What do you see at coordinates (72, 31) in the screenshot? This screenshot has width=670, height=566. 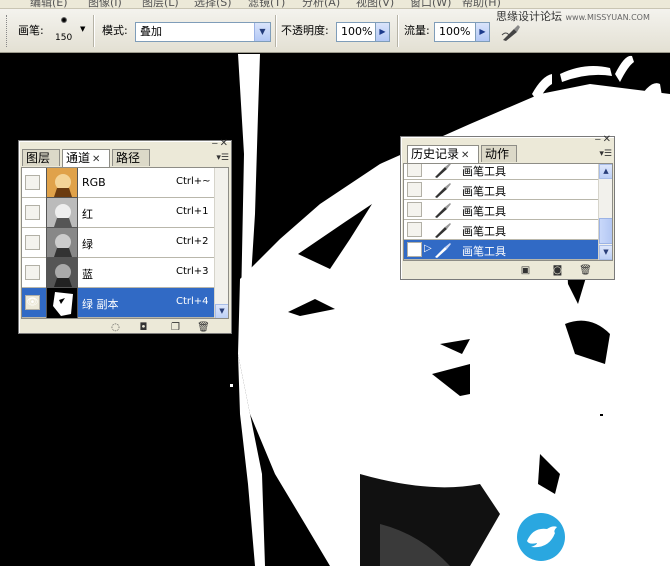 I see `brush-preset-picker: 150 ▼` at bounding box center [72, 31].